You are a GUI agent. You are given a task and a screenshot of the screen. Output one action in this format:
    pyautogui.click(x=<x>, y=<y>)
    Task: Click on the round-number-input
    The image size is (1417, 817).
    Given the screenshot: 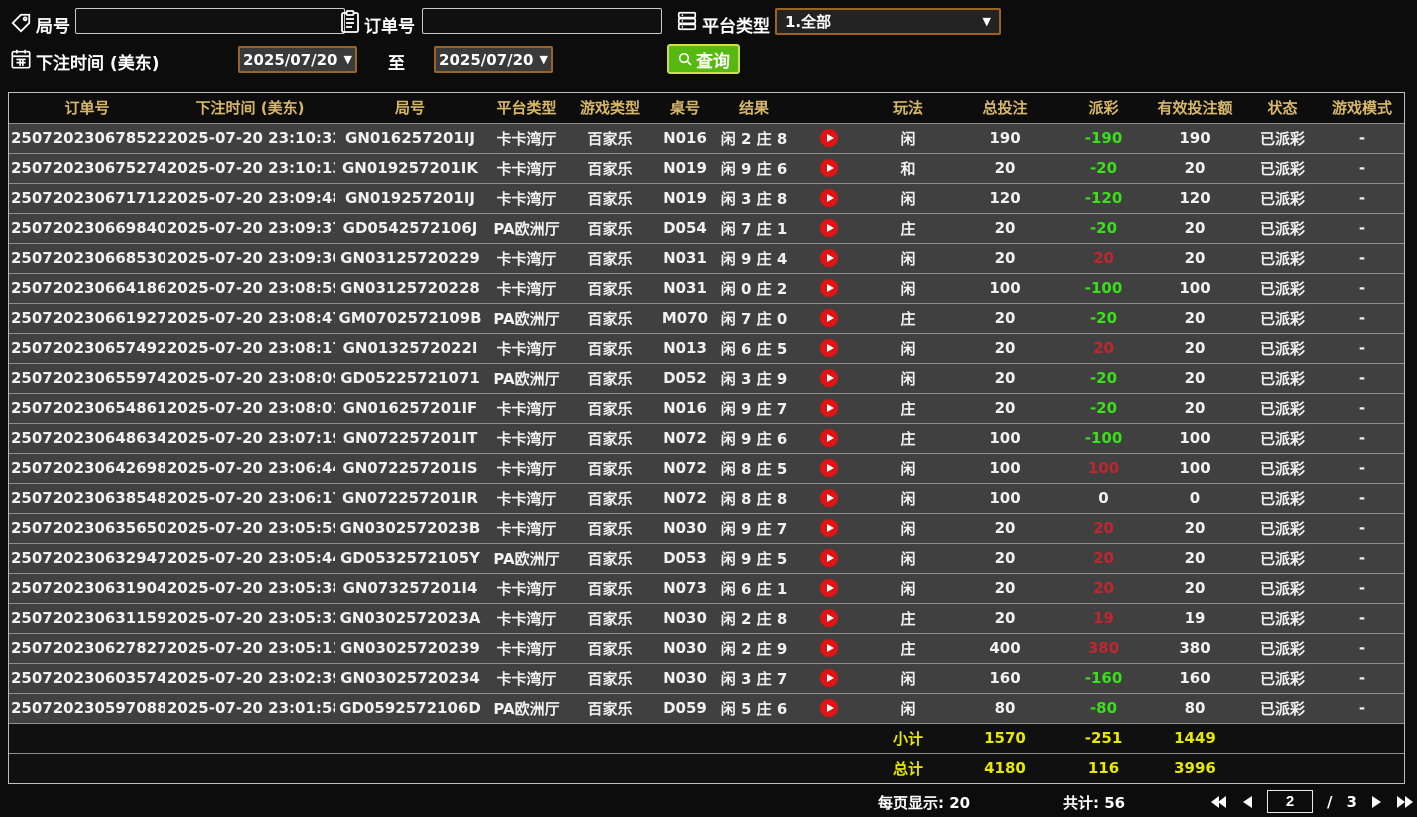 What is the action you would take?
    pyautogui.click(x=210, y=21)
    